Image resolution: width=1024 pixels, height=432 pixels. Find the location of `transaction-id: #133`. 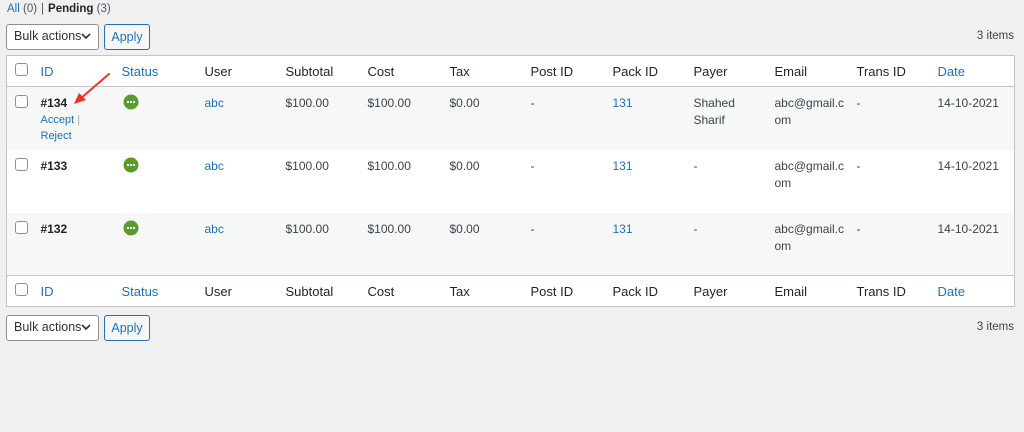

transaction-id: #133 is located at coordinates (54, 165).